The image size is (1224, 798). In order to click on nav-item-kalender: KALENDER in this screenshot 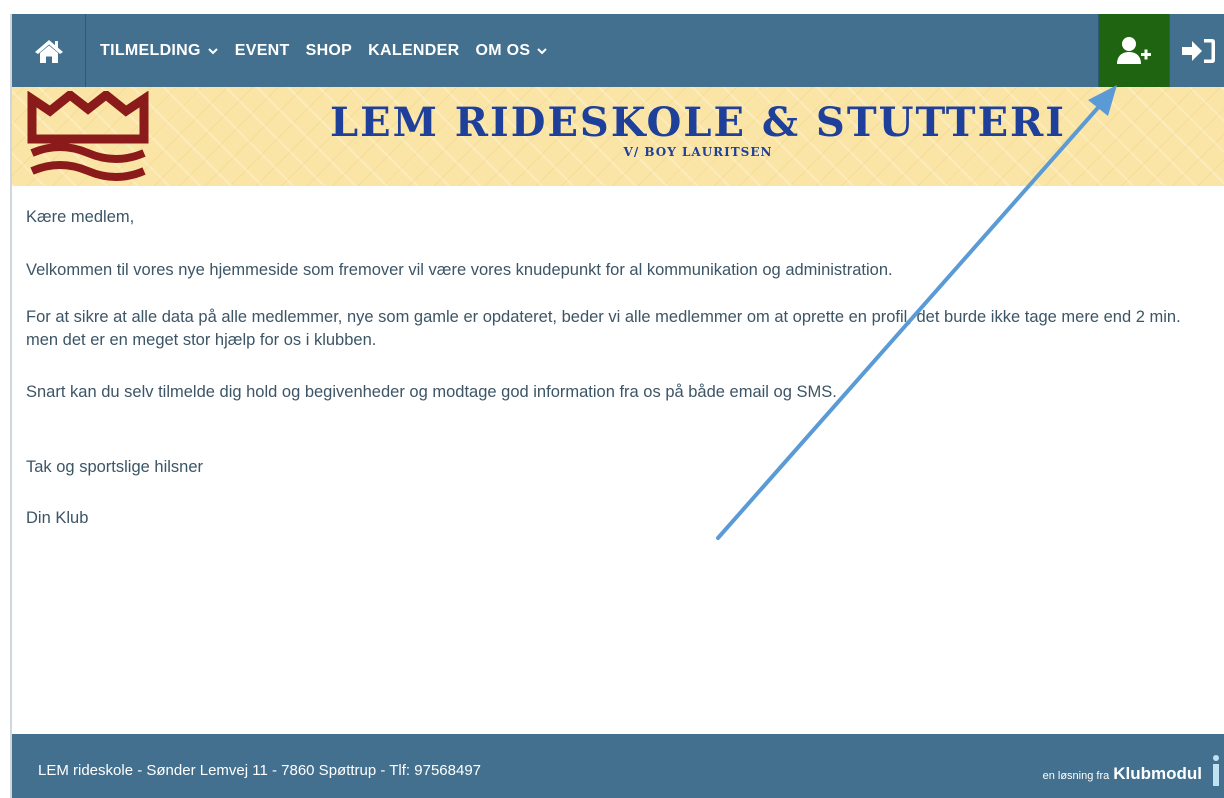, I will do `click(413, 51)`.